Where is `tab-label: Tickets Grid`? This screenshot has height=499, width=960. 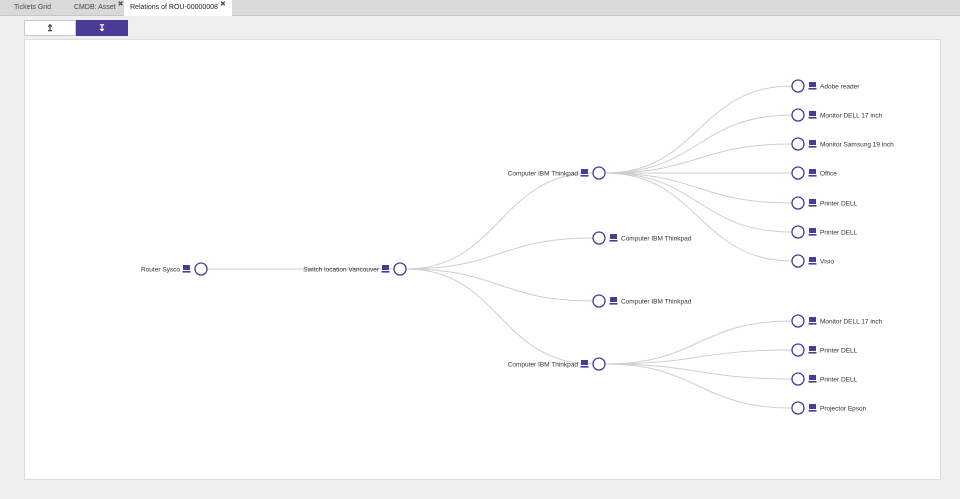
tab-label: Tickets Grid is located at coordinates (33, 7).